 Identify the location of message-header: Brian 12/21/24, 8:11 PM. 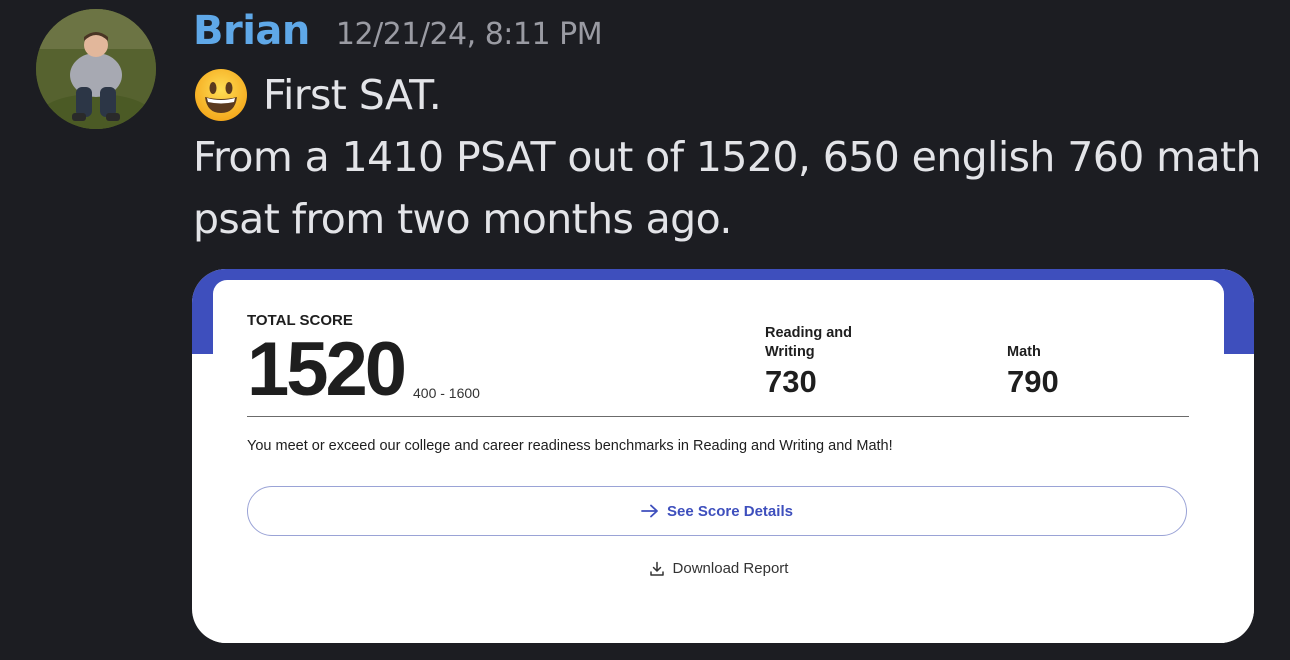
(398, 33).